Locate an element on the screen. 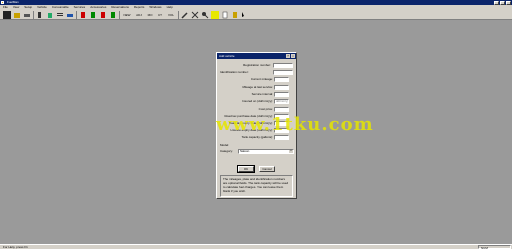 Image resolution: width=512 pixels, height=249 pixels. service-interval-label: Service interval: is located at coordinates (262, 94).